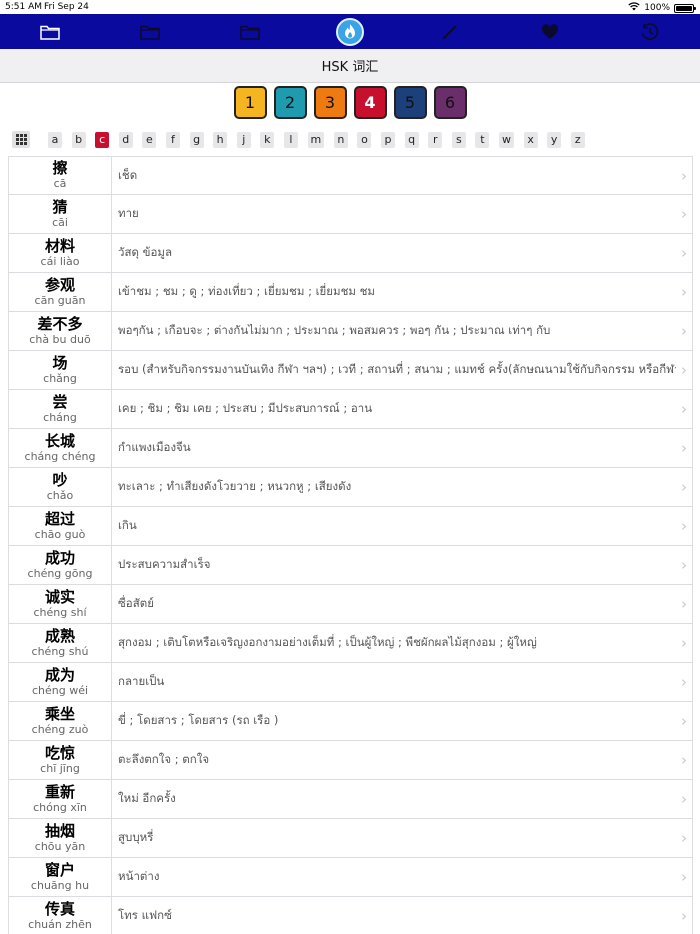 This screenshot has height=934, width=700. Describe the element at coordinates (550, 31) in the screenshot. I see `favorites-button` at that location.